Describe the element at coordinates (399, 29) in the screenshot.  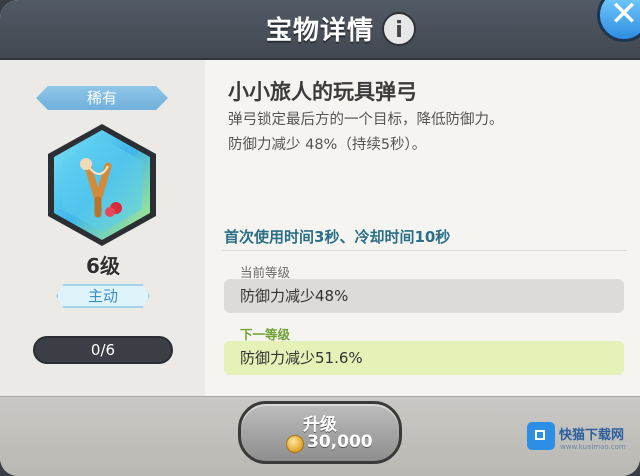
I see `info-icon: i` at that location.